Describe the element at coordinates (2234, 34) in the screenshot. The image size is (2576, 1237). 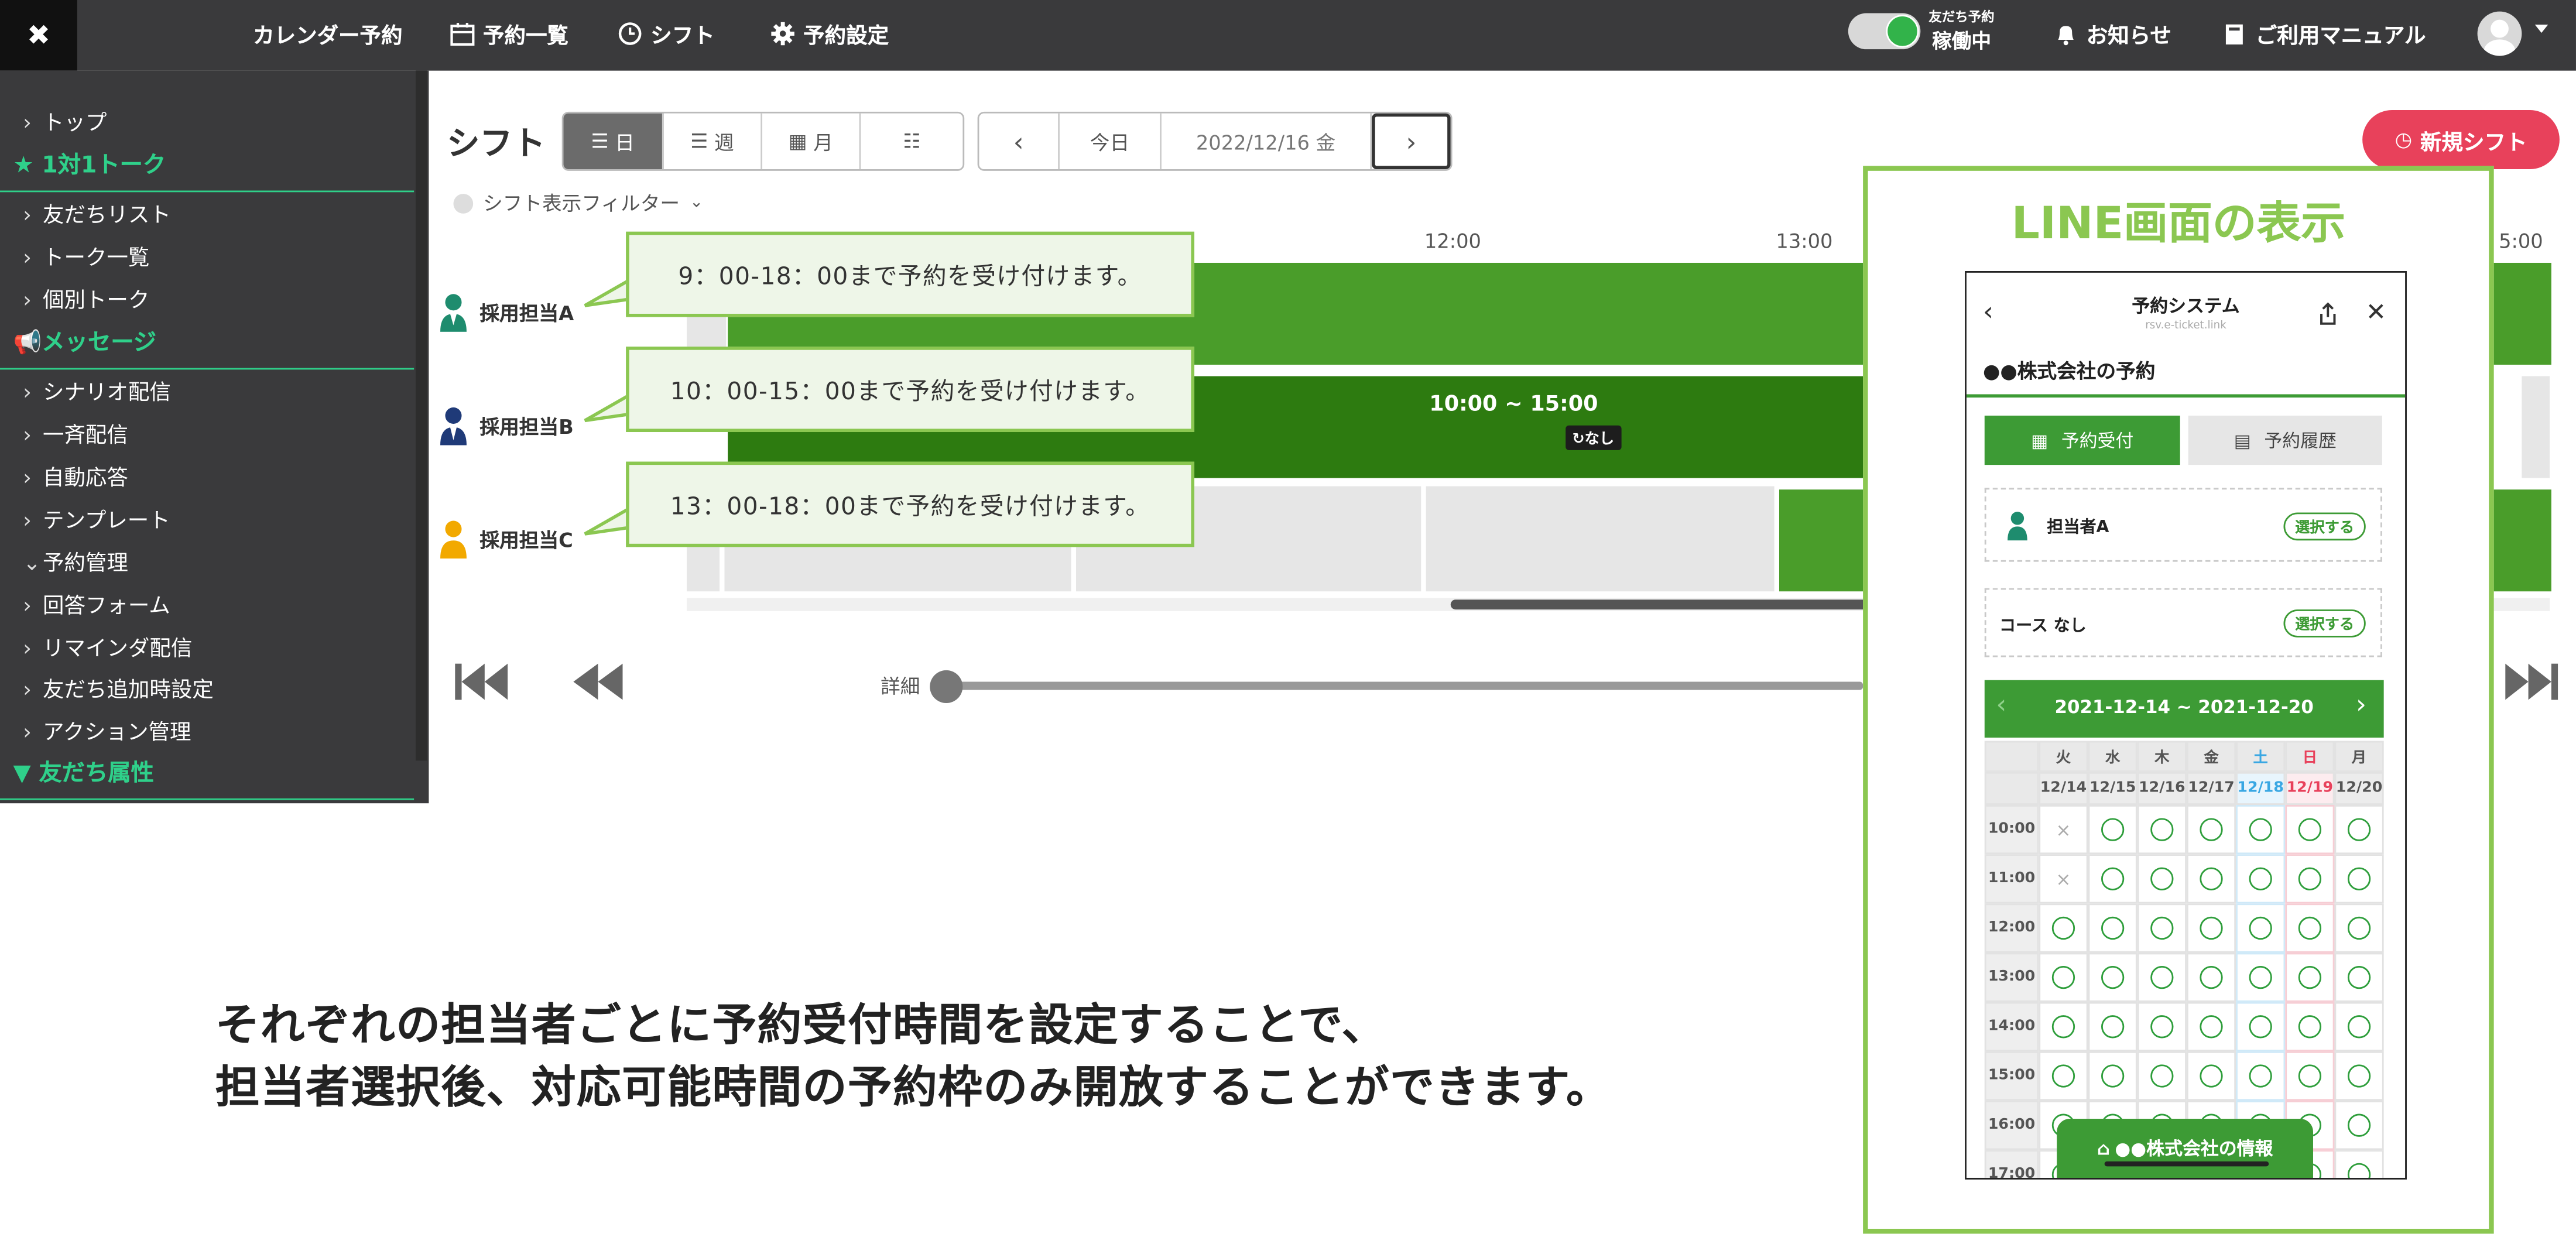
I see `book-icon` at that location.